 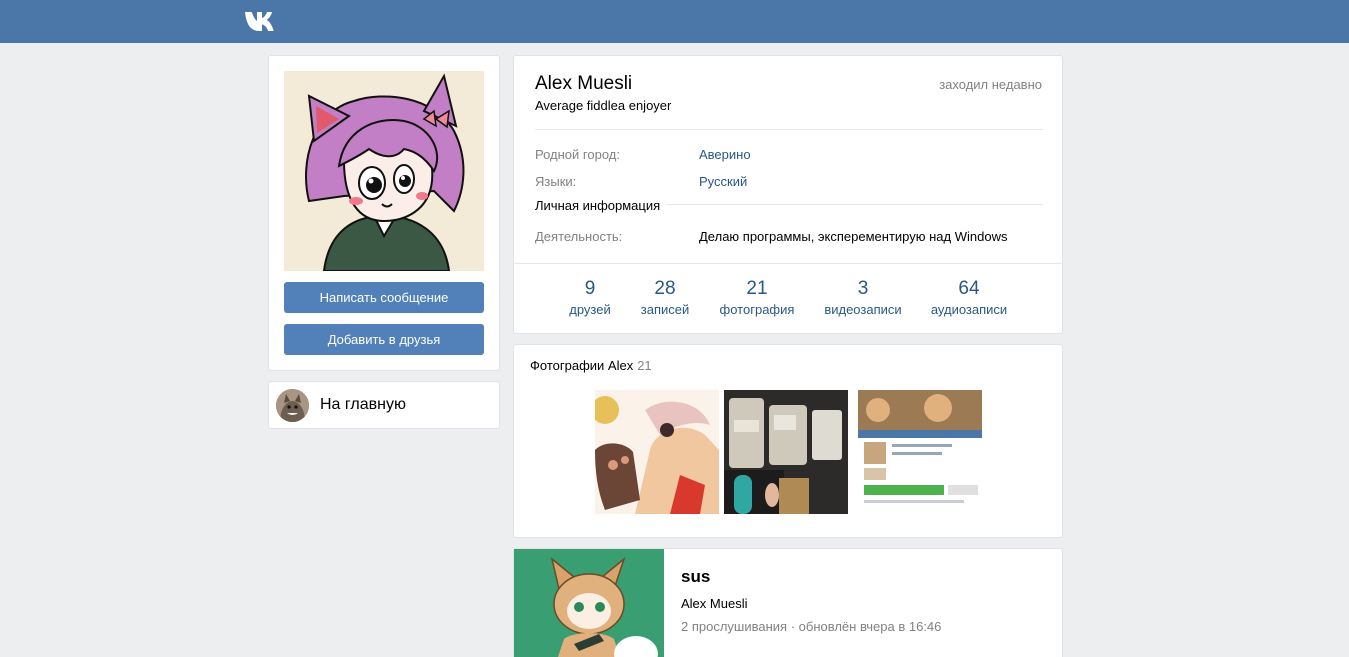 I want to click on counters-divider, so click(x=788, y=263).